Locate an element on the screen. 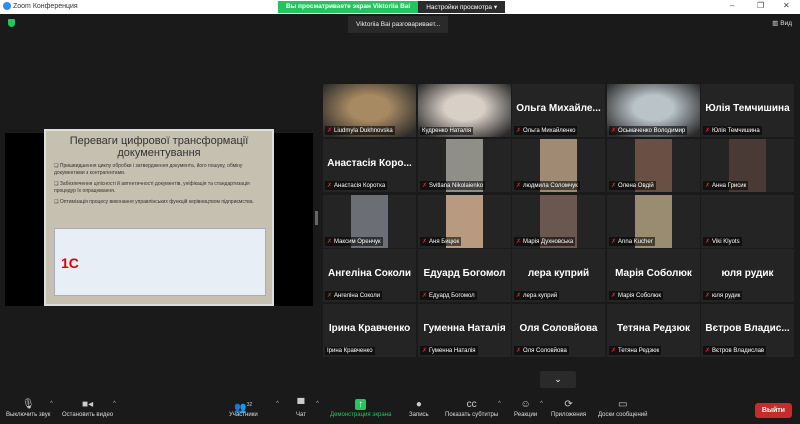 The height and width of the screenshot is (424, 800). app-title: Zoom Конференция is located at coordinates (45, 6).